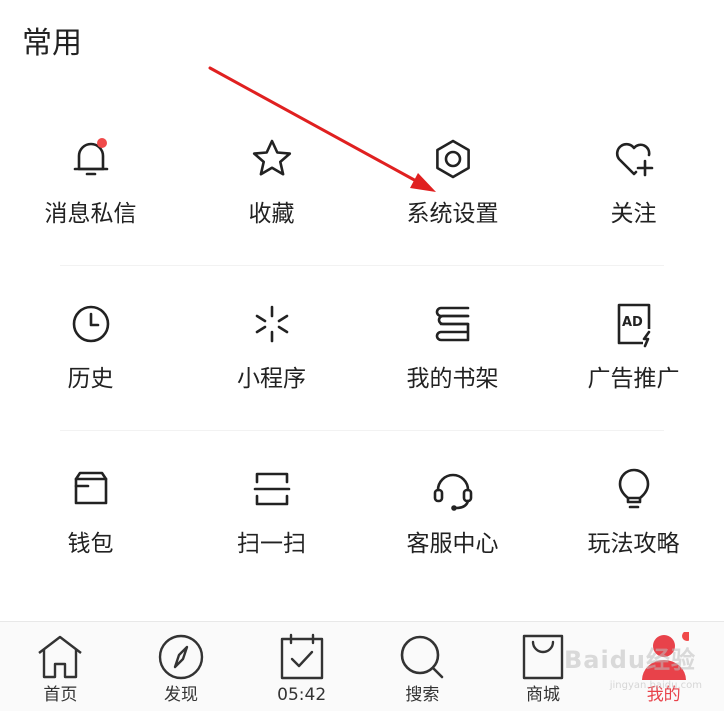 This screenshot has width=724, height=711. I want to click on bell-icon, so click(91, 159).